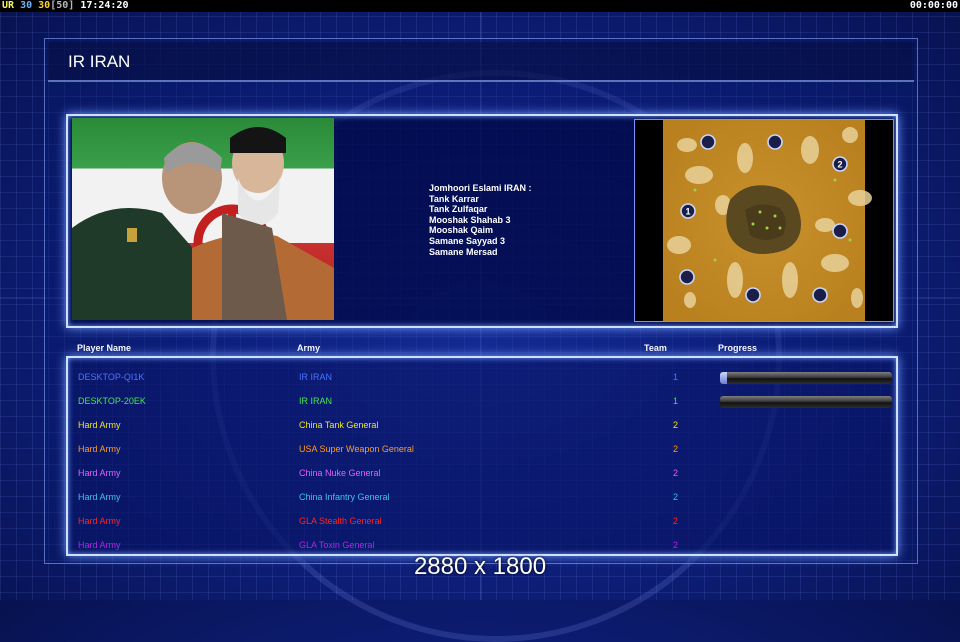  What do you see at coordinates (62, 5) in the screenshot?
I see `status-value-c: [50]` at bounding box center [62, 5].